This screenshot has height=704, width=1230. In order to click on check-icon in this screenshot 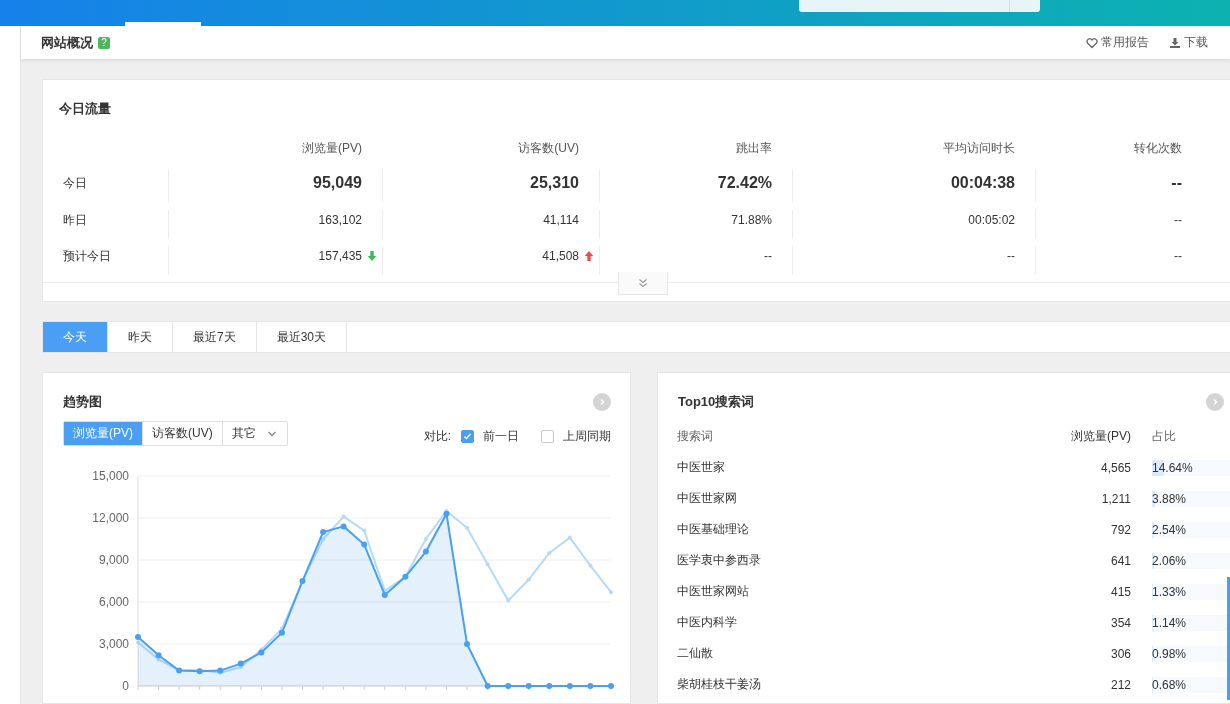, I will do `click(467, 436)`.